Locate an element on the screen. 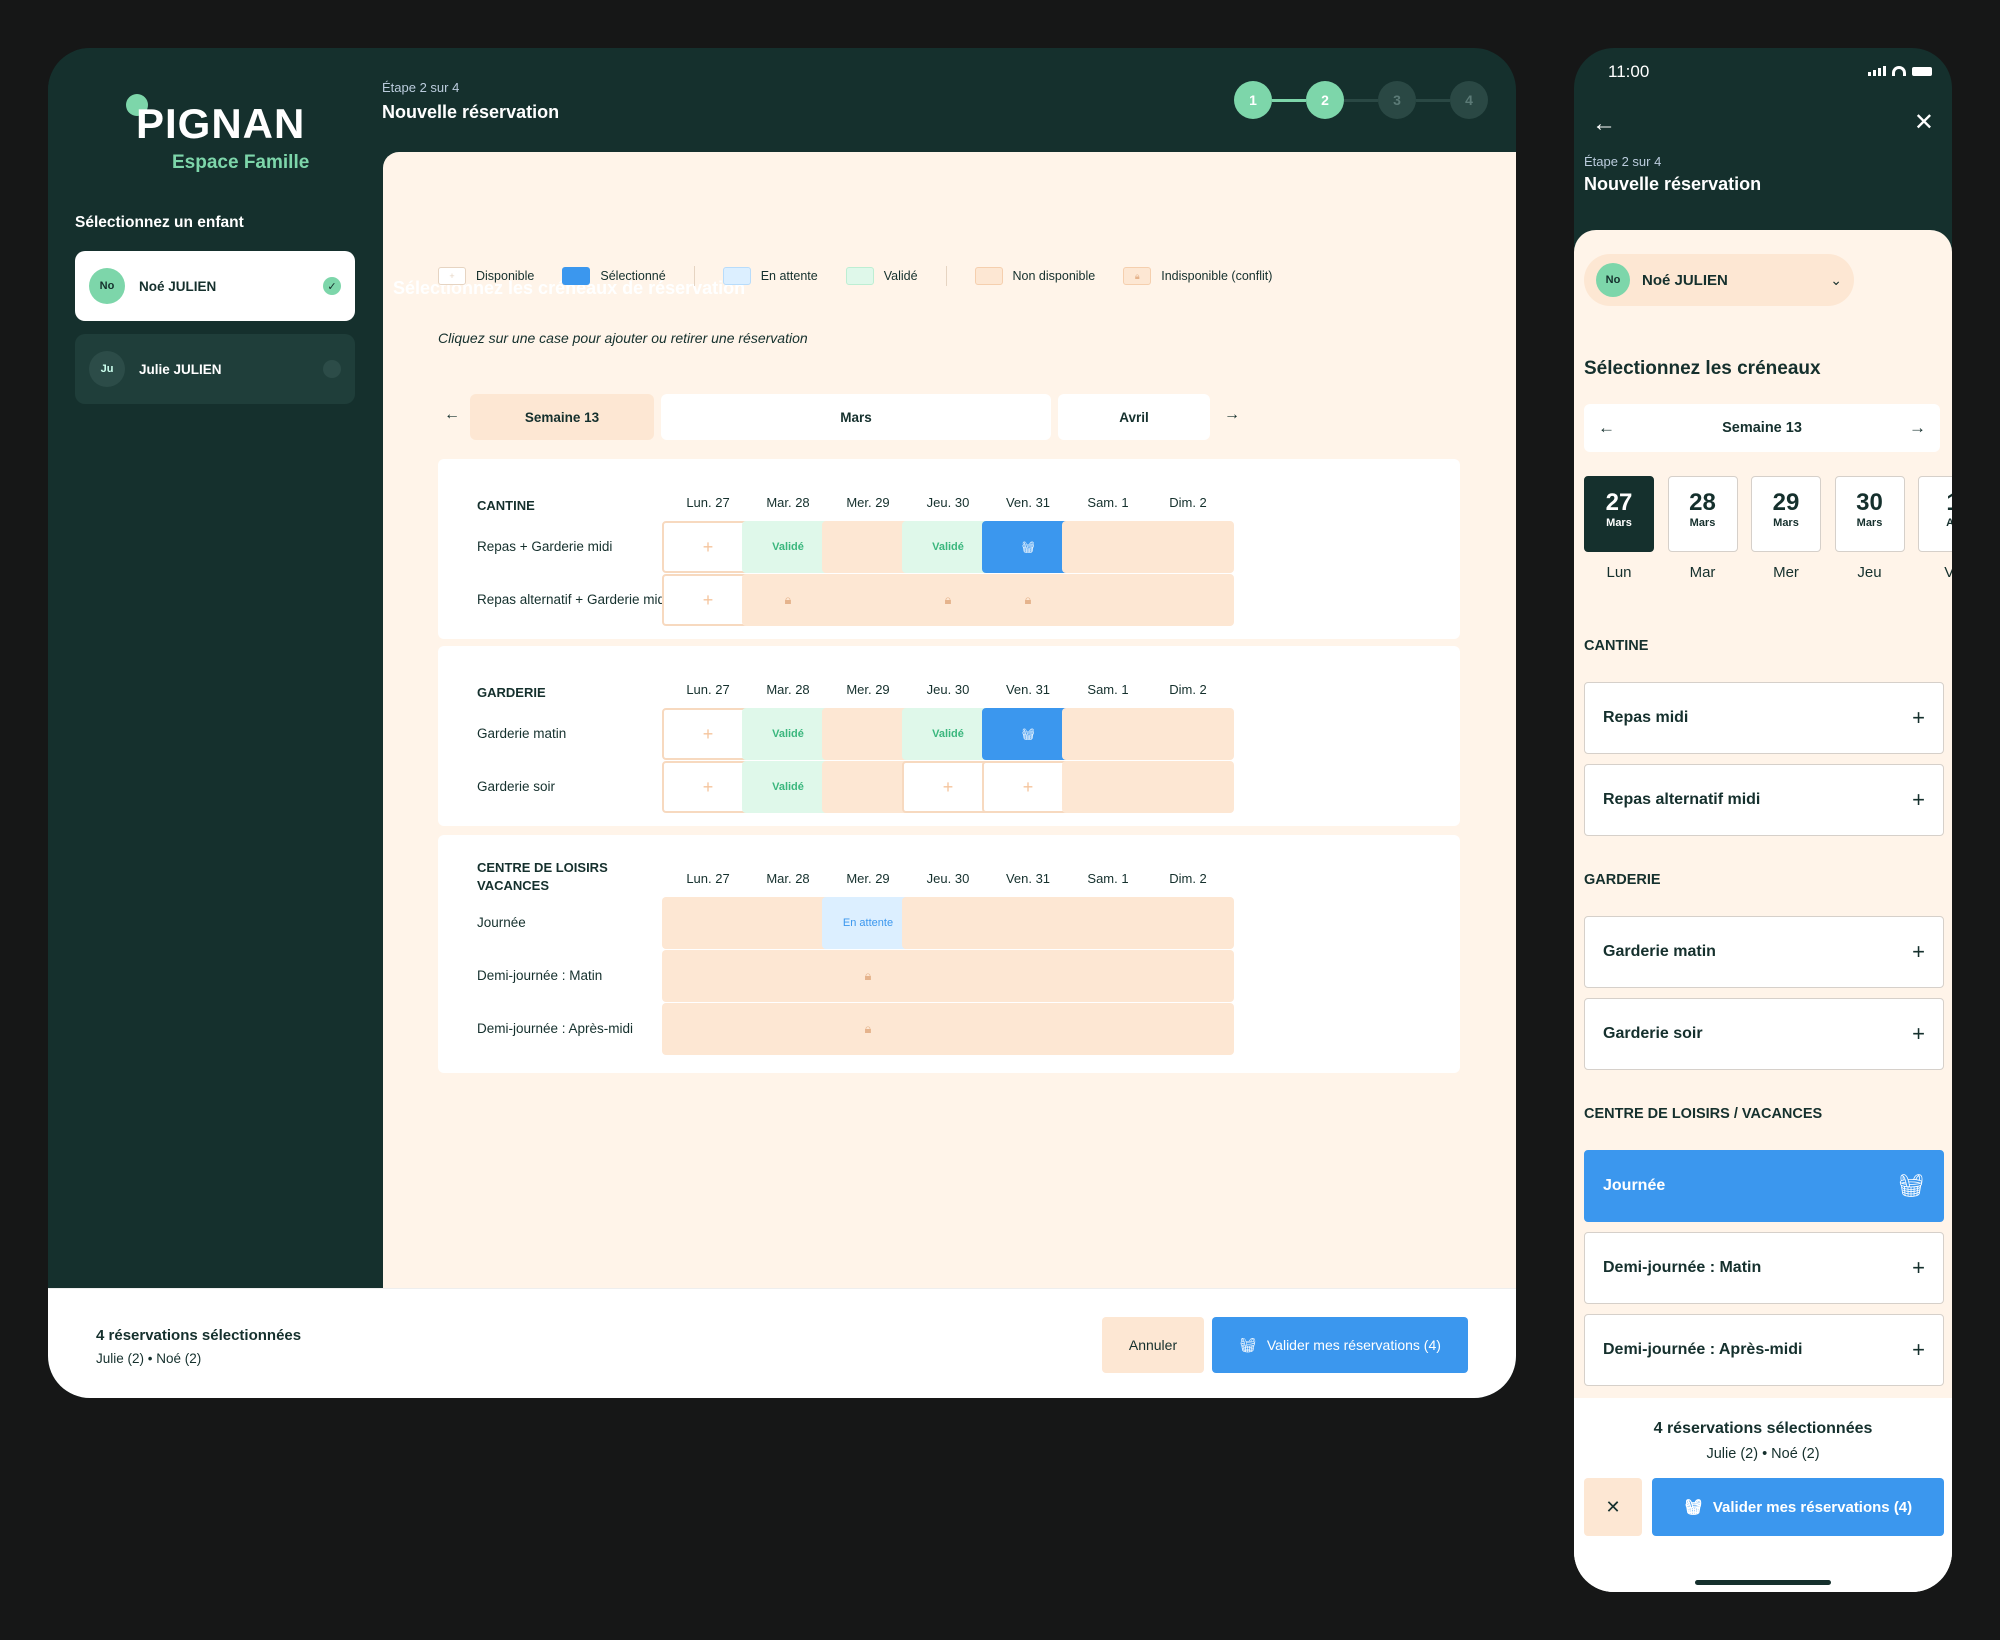 The height and width of the screenshot is (1640, 2000). date-chip: 29 Mars is located at coordinates (1786, 514).